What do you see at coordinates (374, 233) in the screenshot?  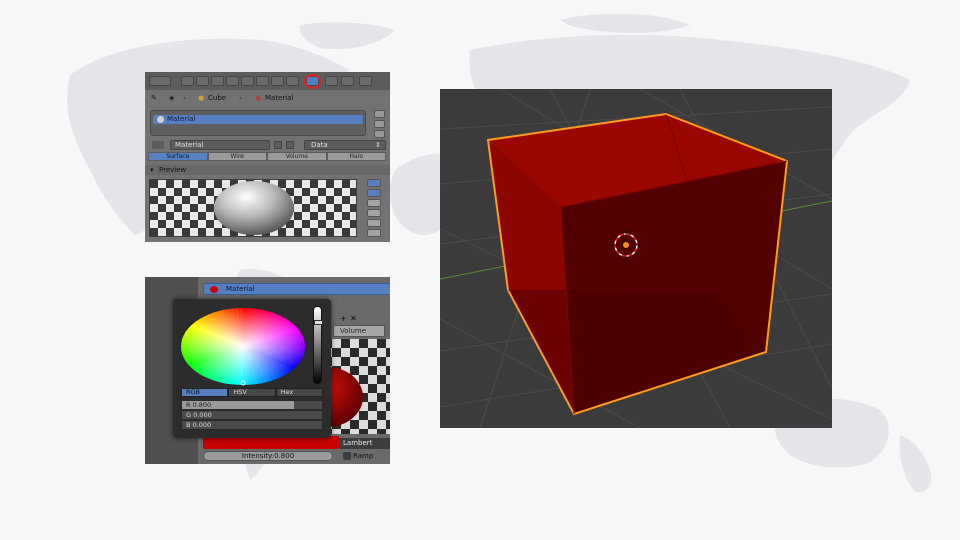 I see `preview-skysphere-button` at bounding box center [374, 233].